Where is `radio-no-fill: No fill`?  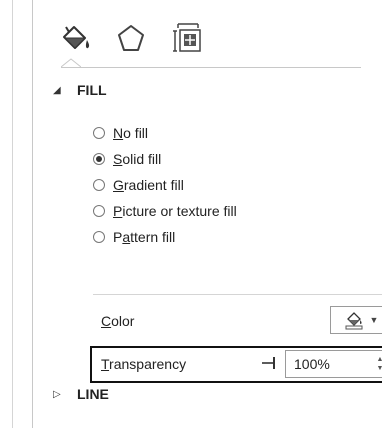 radio-no-fill: No fill is located at coordinates (165, 133).